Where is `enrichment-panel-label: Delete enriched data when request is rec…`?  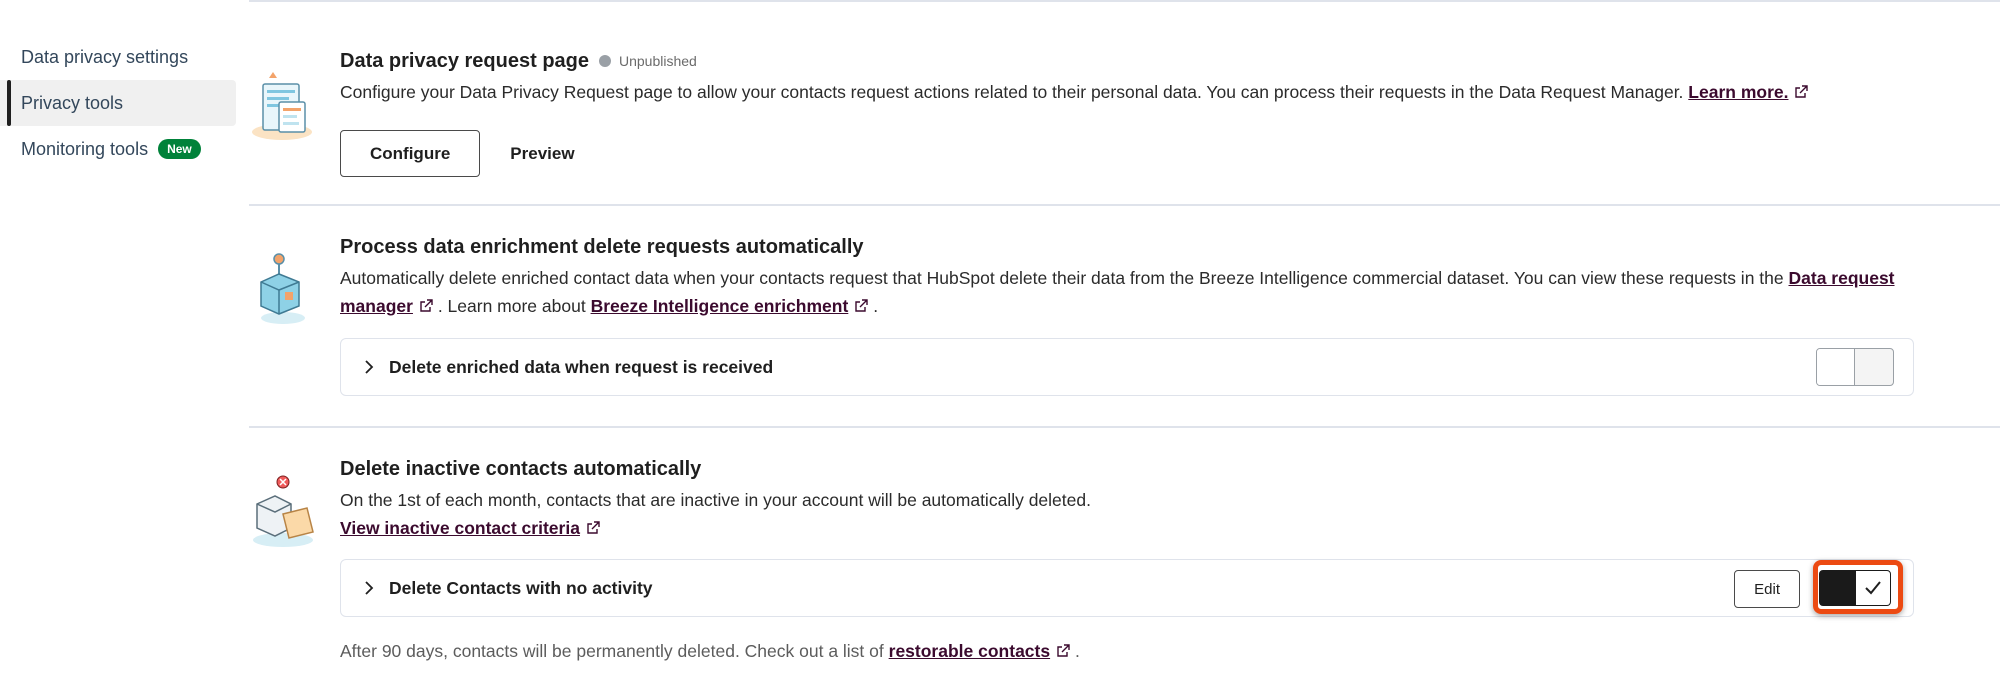
enrichment-panel-label: Delete enriched data when request is rec… is located at coordinates (581, 367).